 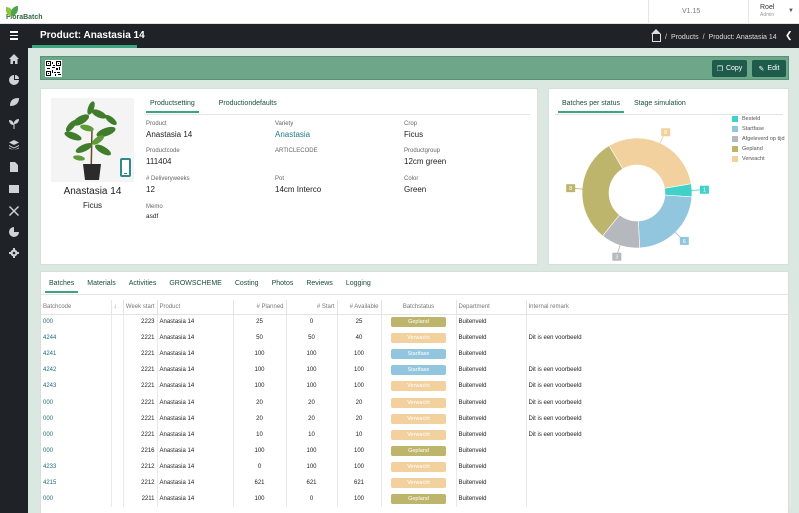 What do you see at coordinates (14, 124) in the screenshot?
I see `sidebar-sprout-icon` at bounding box center [14, 124].